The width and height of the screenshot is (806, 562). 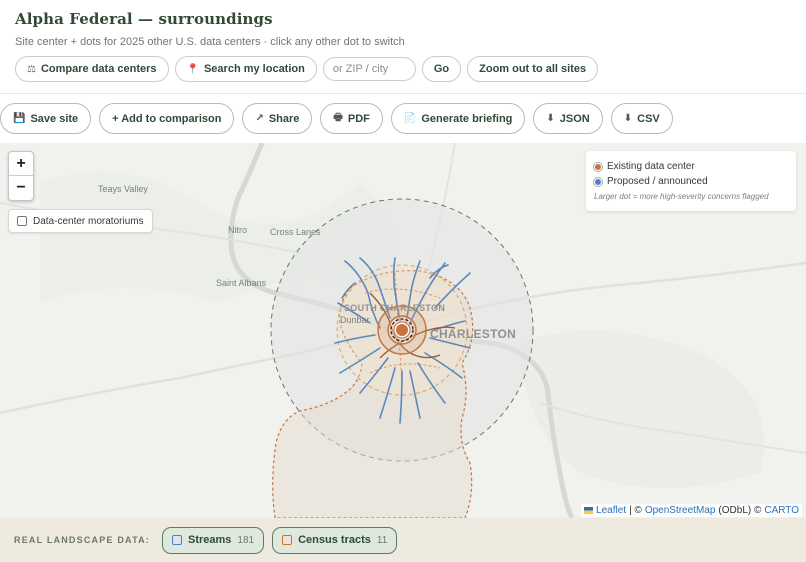 I want to click on zoom-out-all-sites-button: Zoom out to all sites, so click(x=533, y=69).